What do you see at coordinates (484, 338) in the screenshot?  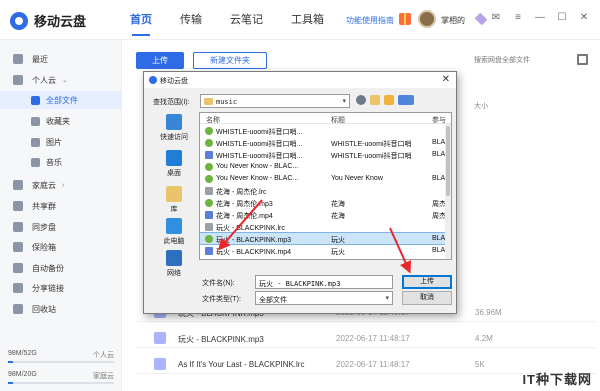 I see `file-size: 4.2M` at bounding box center [484, 338].